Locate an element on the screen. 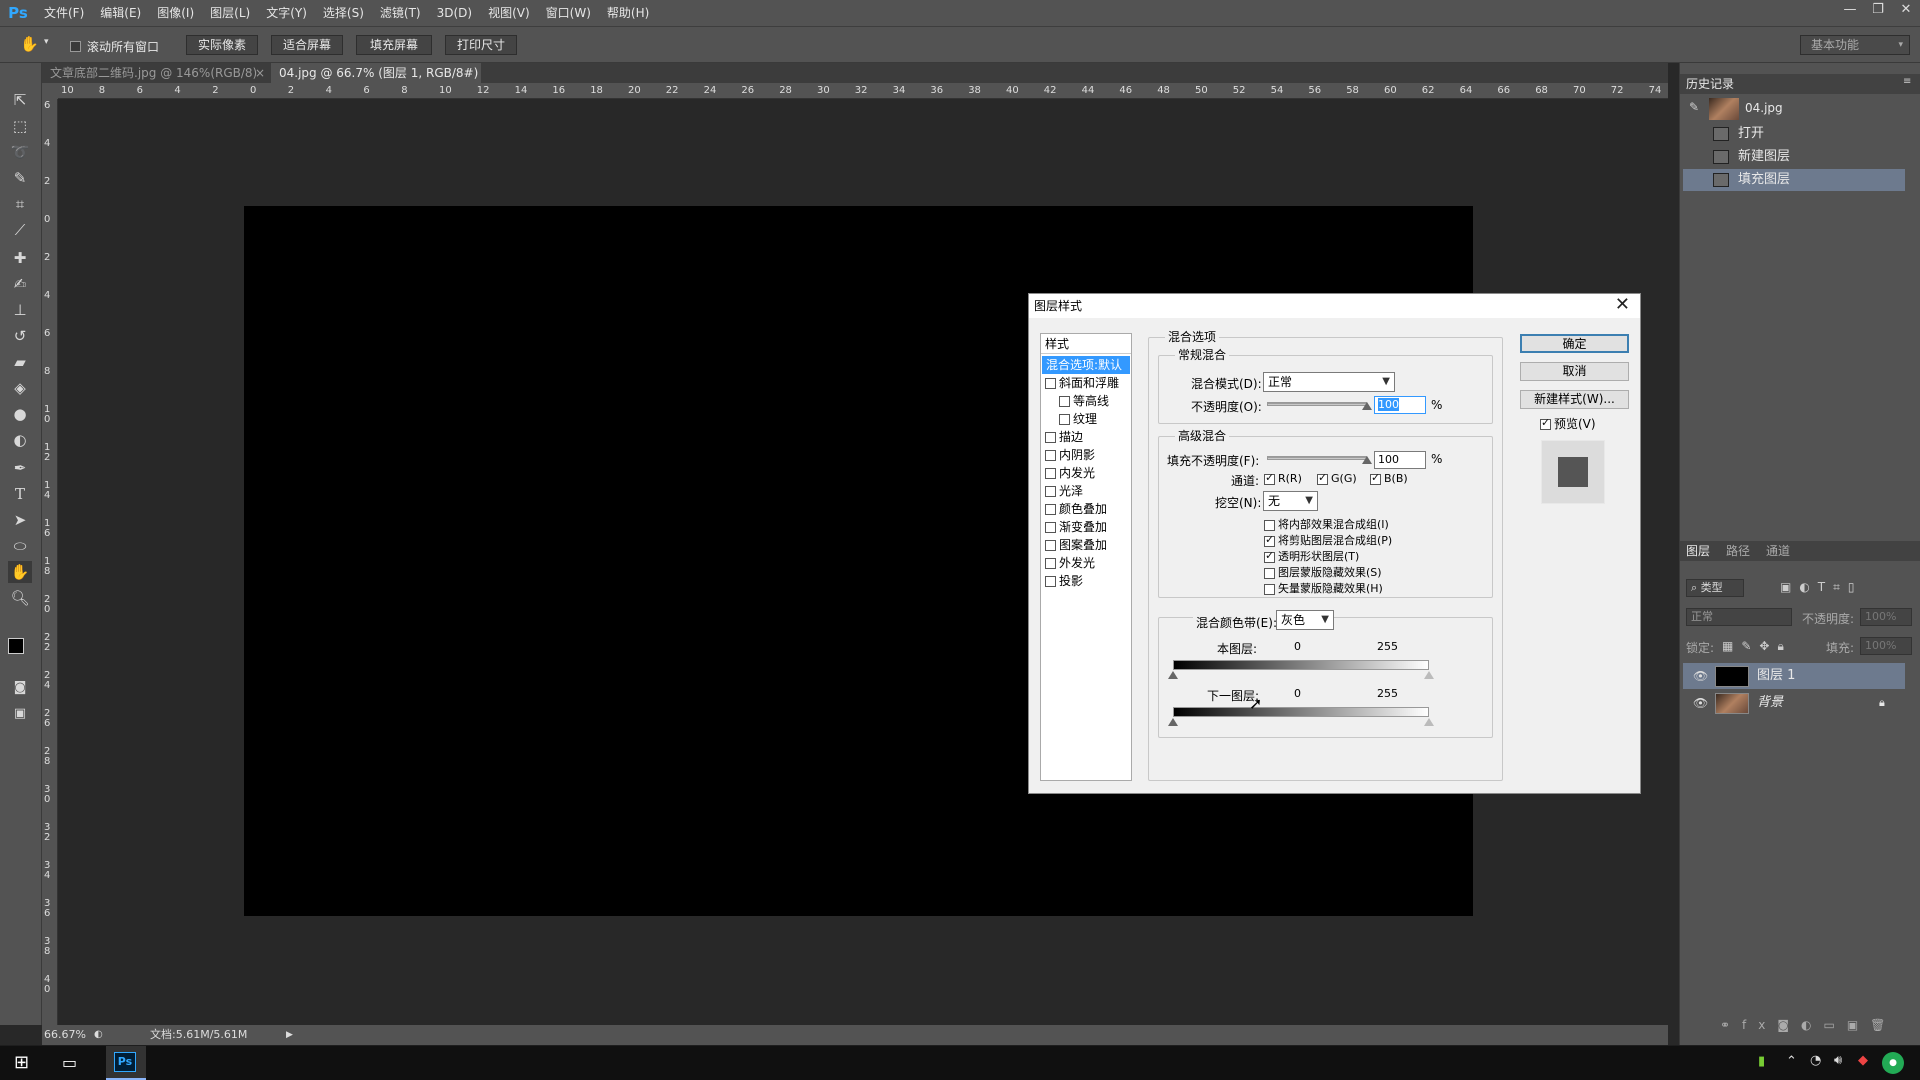 The height and width of the screenshot is (1080, 1920). channel-checkbox: R(R) is located at coordinates (1283, 478).